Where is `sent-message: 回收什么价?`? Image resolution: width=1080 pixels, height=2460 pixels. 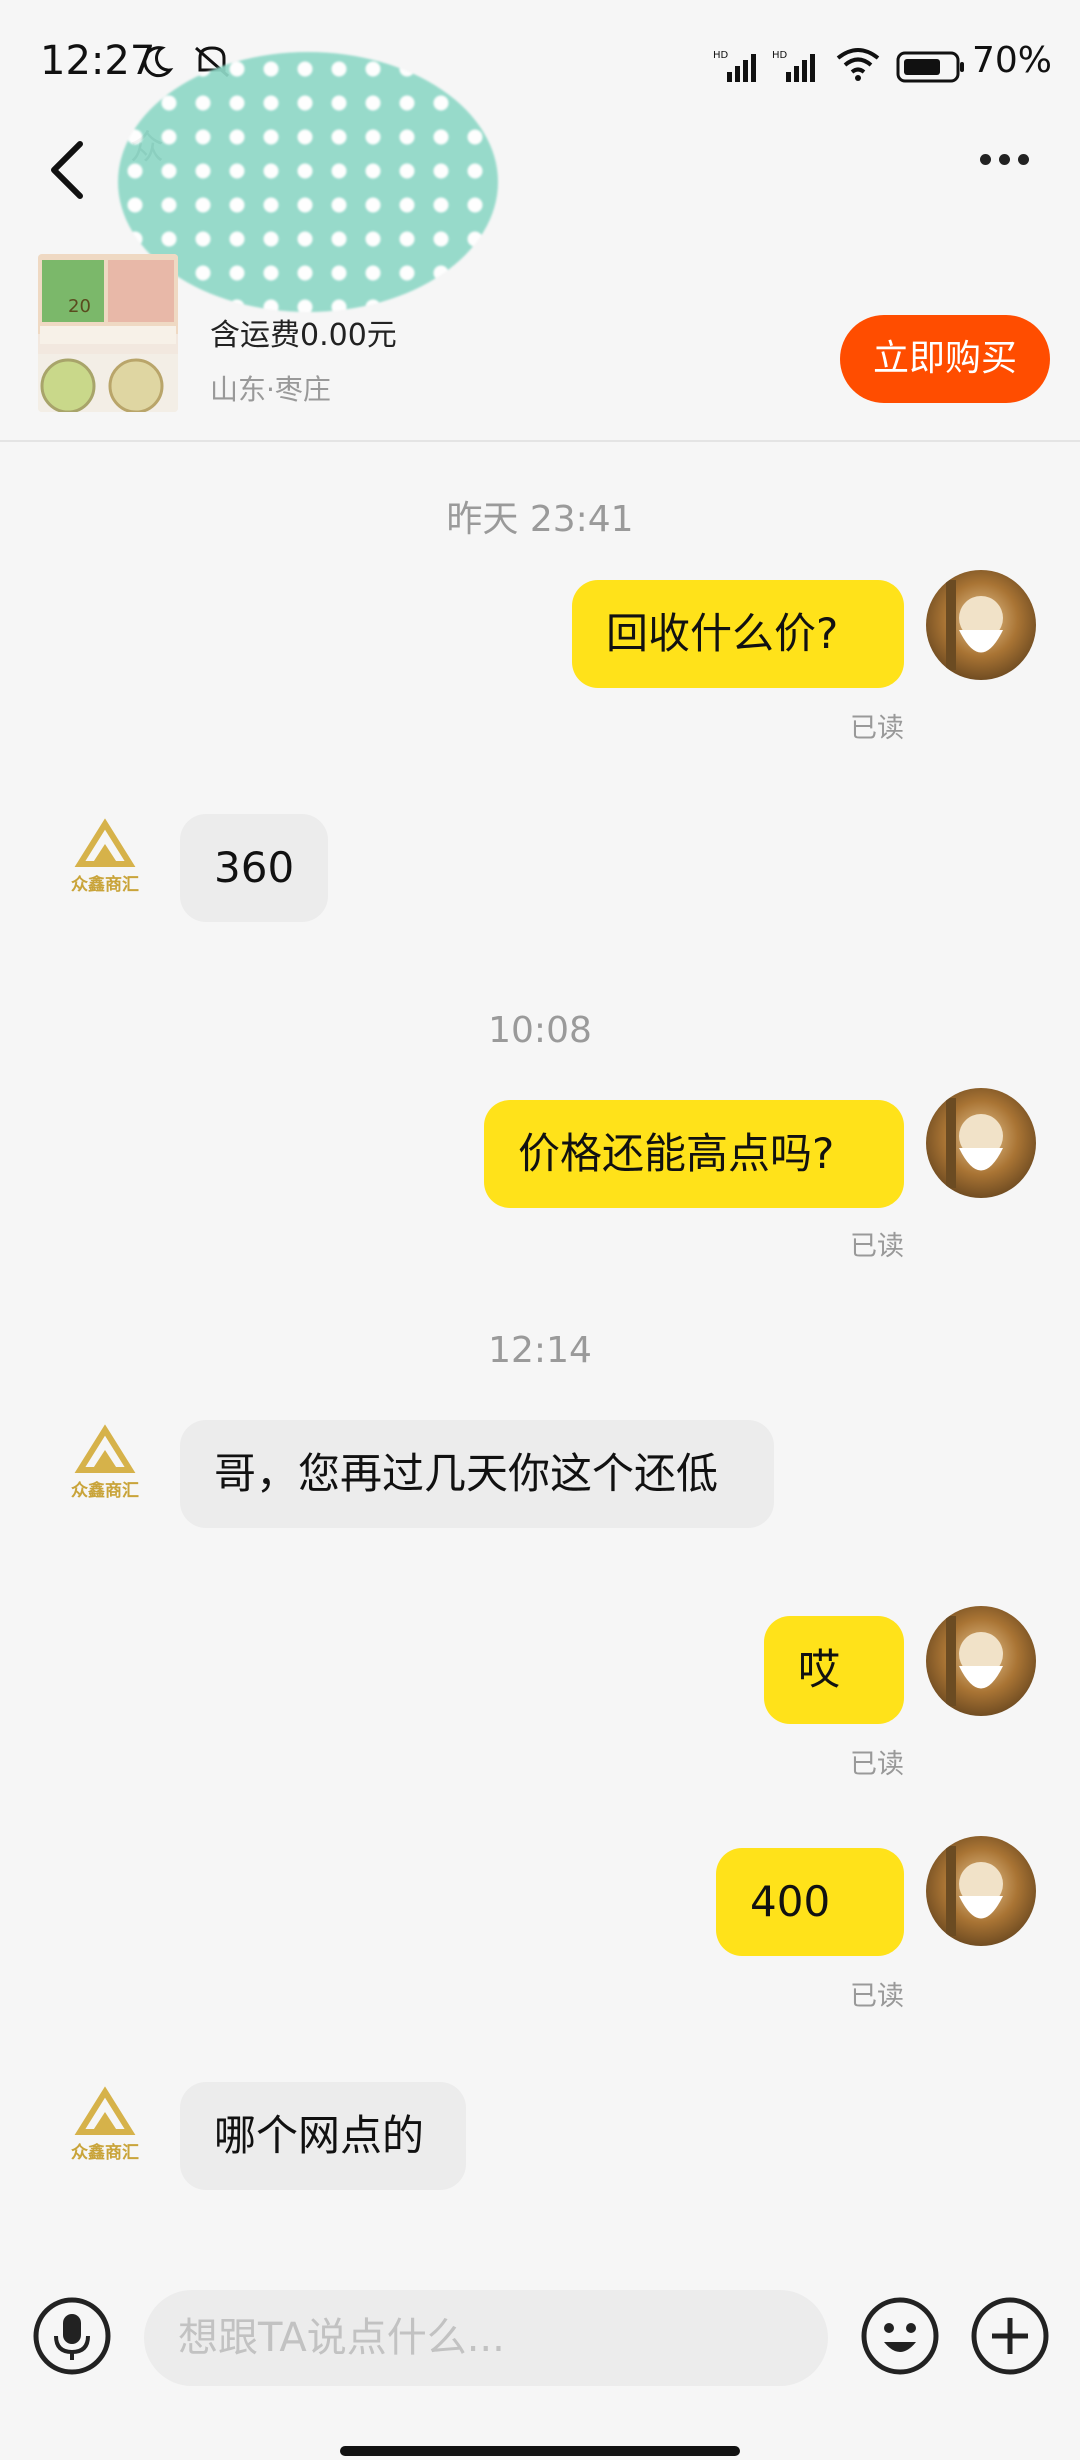
sent-message: 回收什么价? is located at coordinates (738, 634).